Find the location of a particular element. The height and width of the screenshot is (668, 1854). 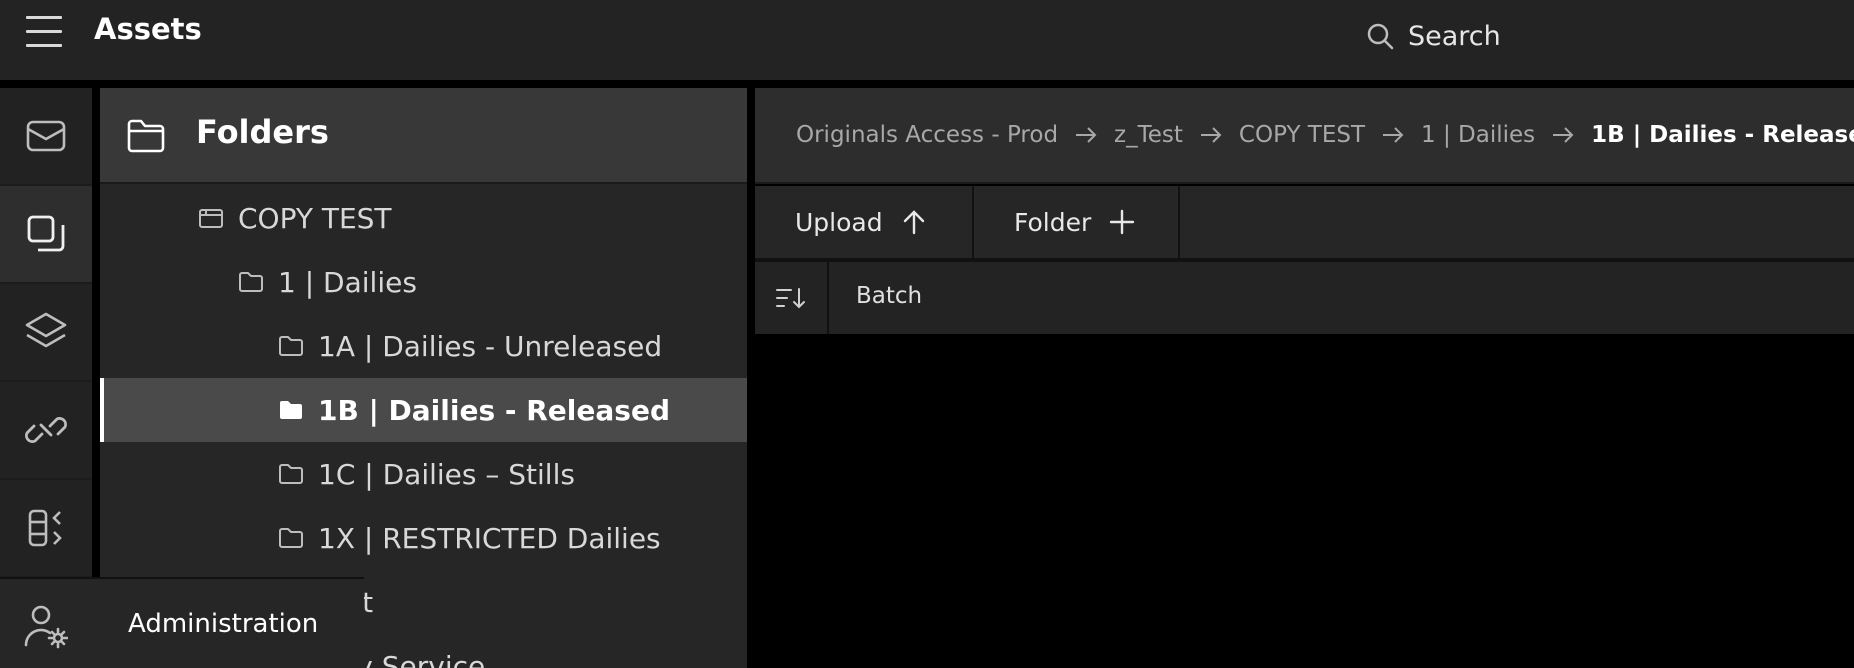

nav-assets is located at coordinates (46, 234).